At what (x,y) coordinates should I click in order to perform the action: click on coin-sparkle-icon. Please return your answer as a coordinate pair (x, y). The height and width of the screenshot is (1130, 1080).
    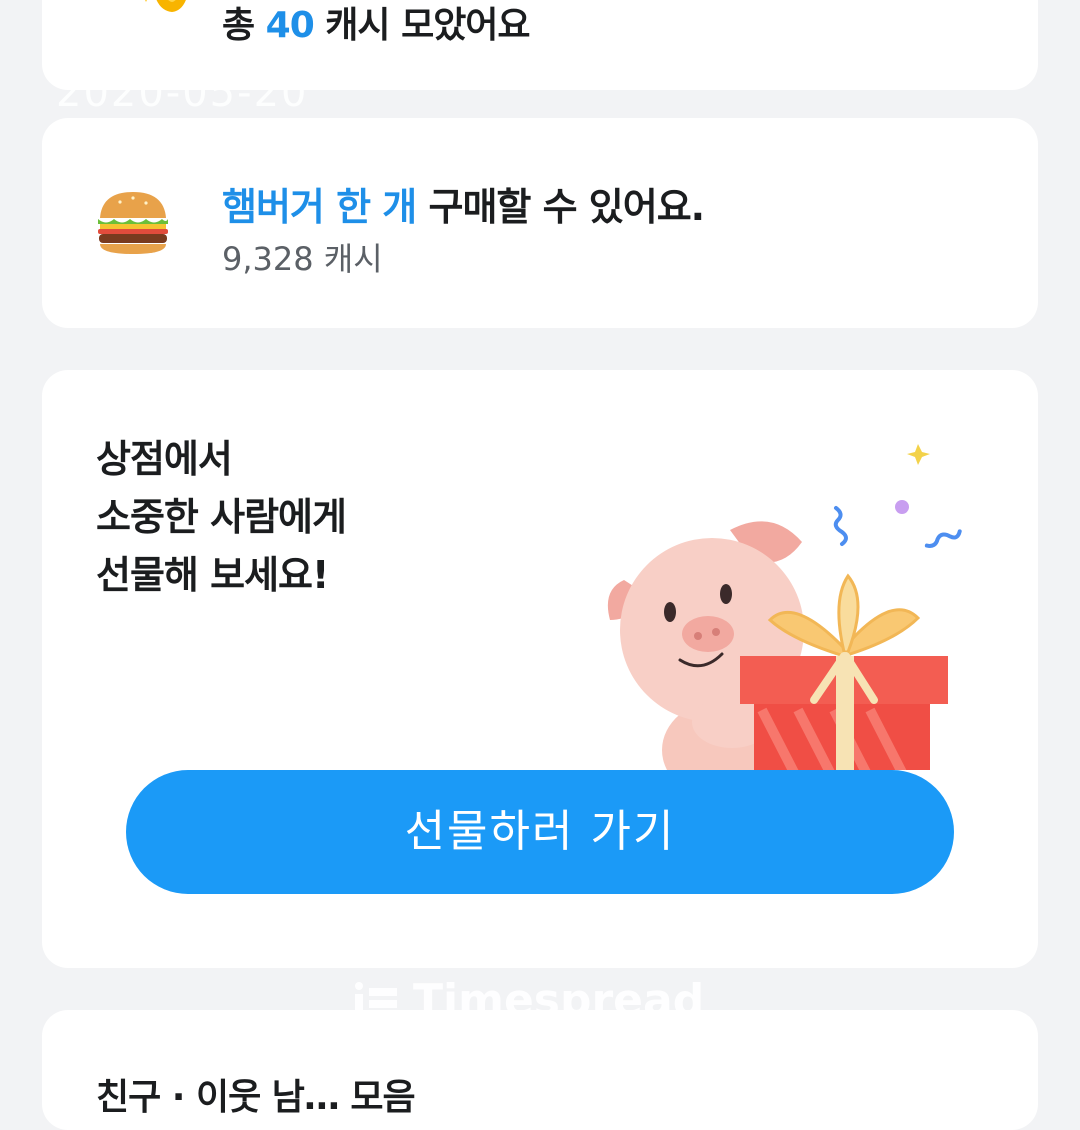
    Looking at the image, I should click on (165, 6).